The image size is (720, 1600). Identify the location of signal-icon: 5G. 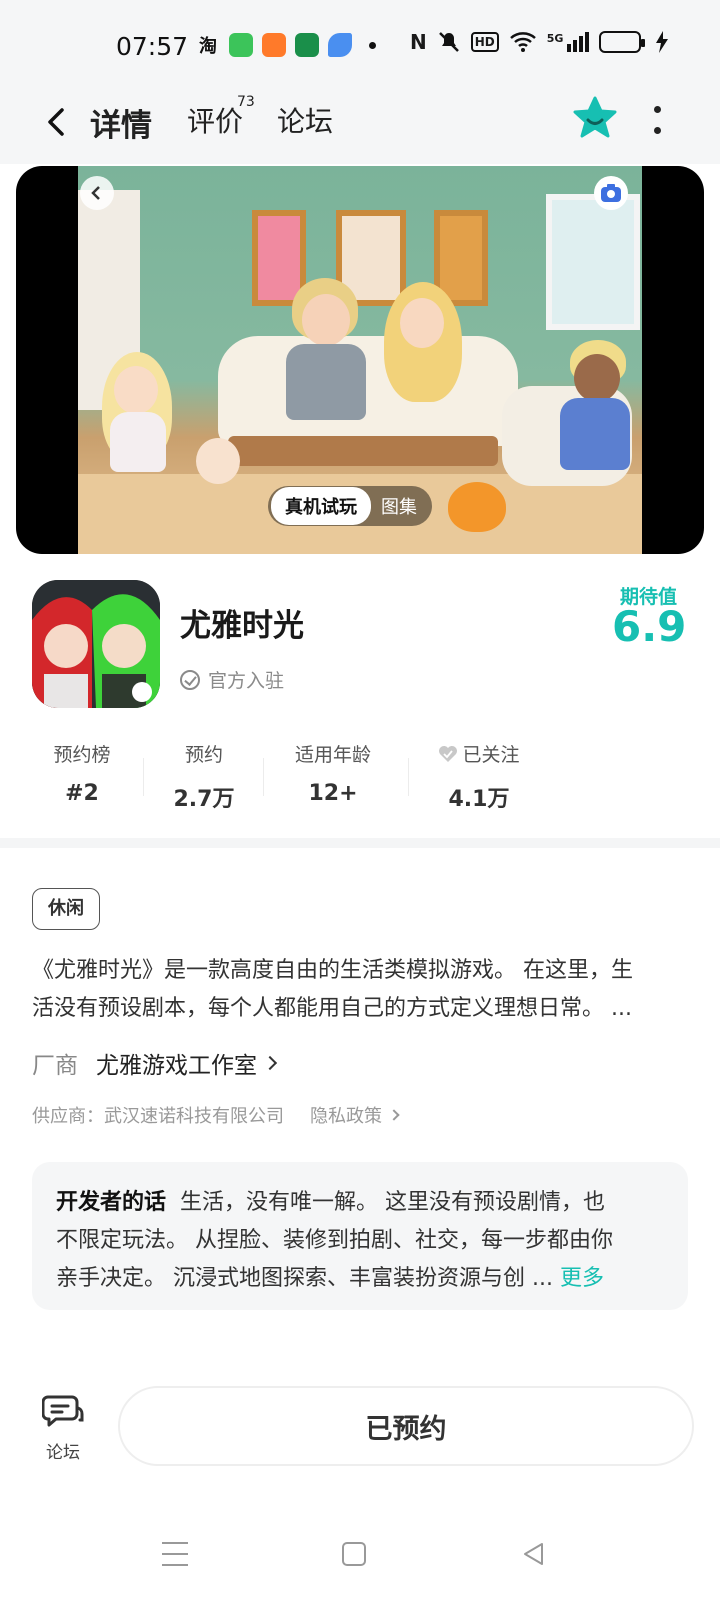
(568, 42).